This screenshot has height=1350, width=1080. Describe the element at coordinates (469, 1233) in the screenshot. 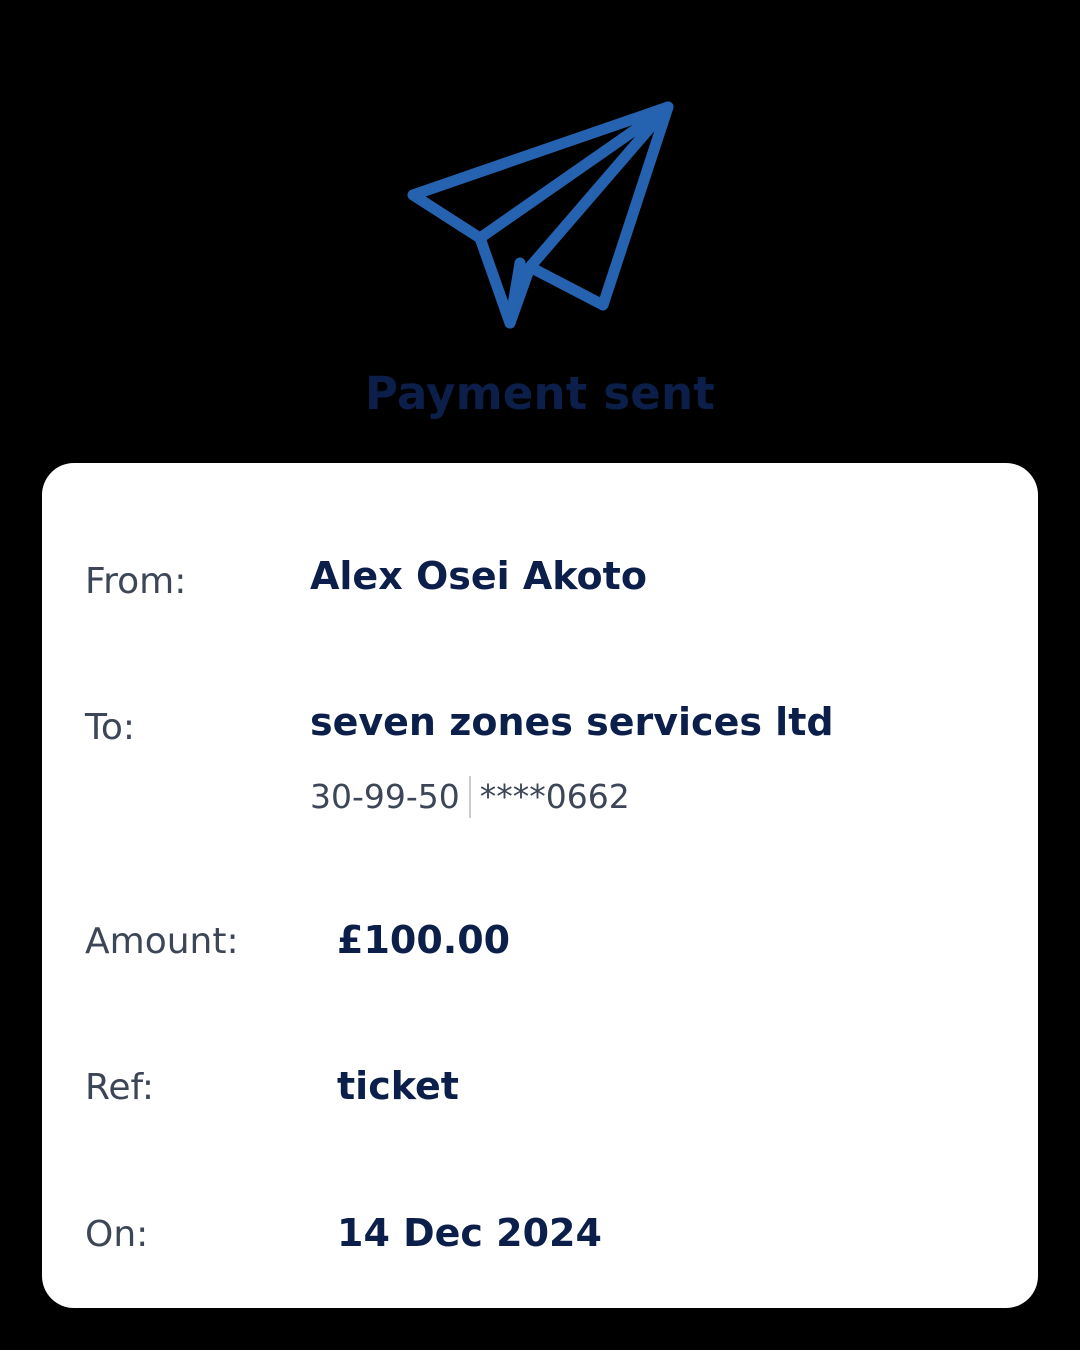

I see `date-value: 14 Dec 2024` at that location.